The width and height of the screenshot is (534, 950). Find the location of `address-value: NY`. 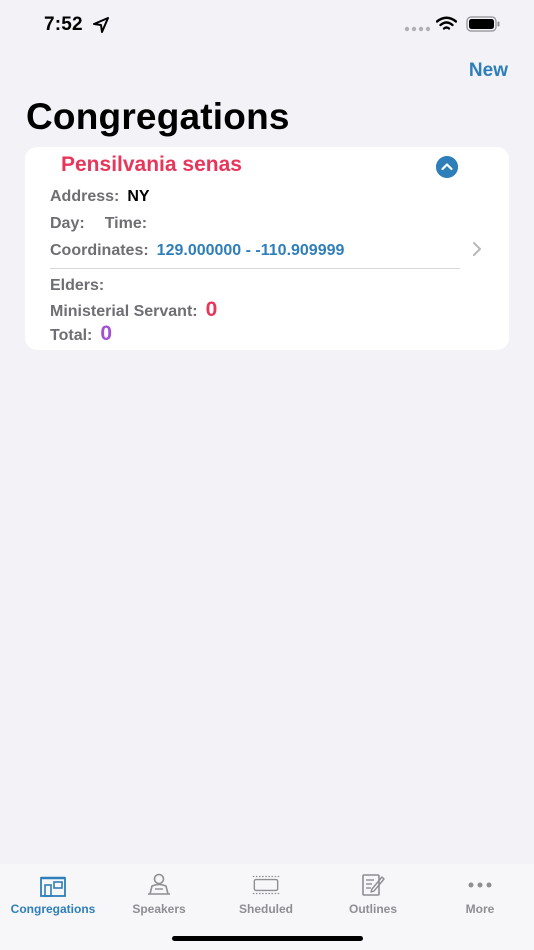

address-value: NY is located at coordinates (138, 196).